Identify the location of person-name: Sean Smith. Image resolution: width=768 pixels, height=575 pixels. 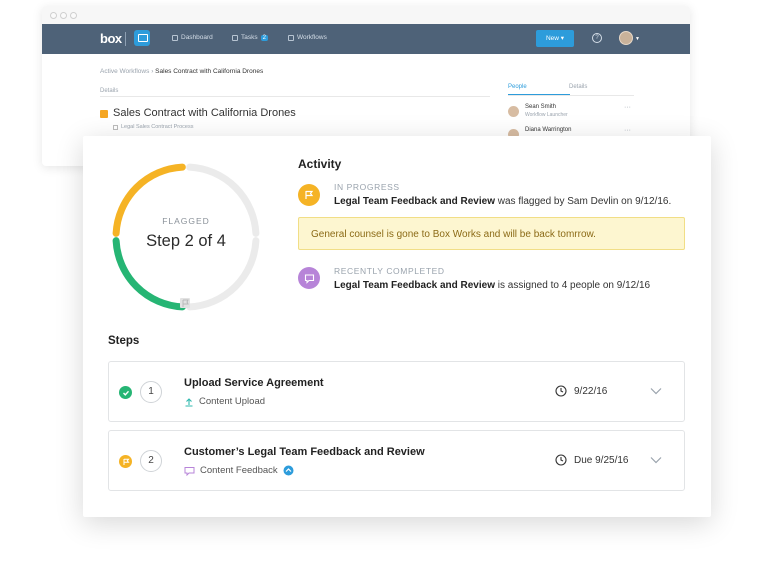
(541, 107).